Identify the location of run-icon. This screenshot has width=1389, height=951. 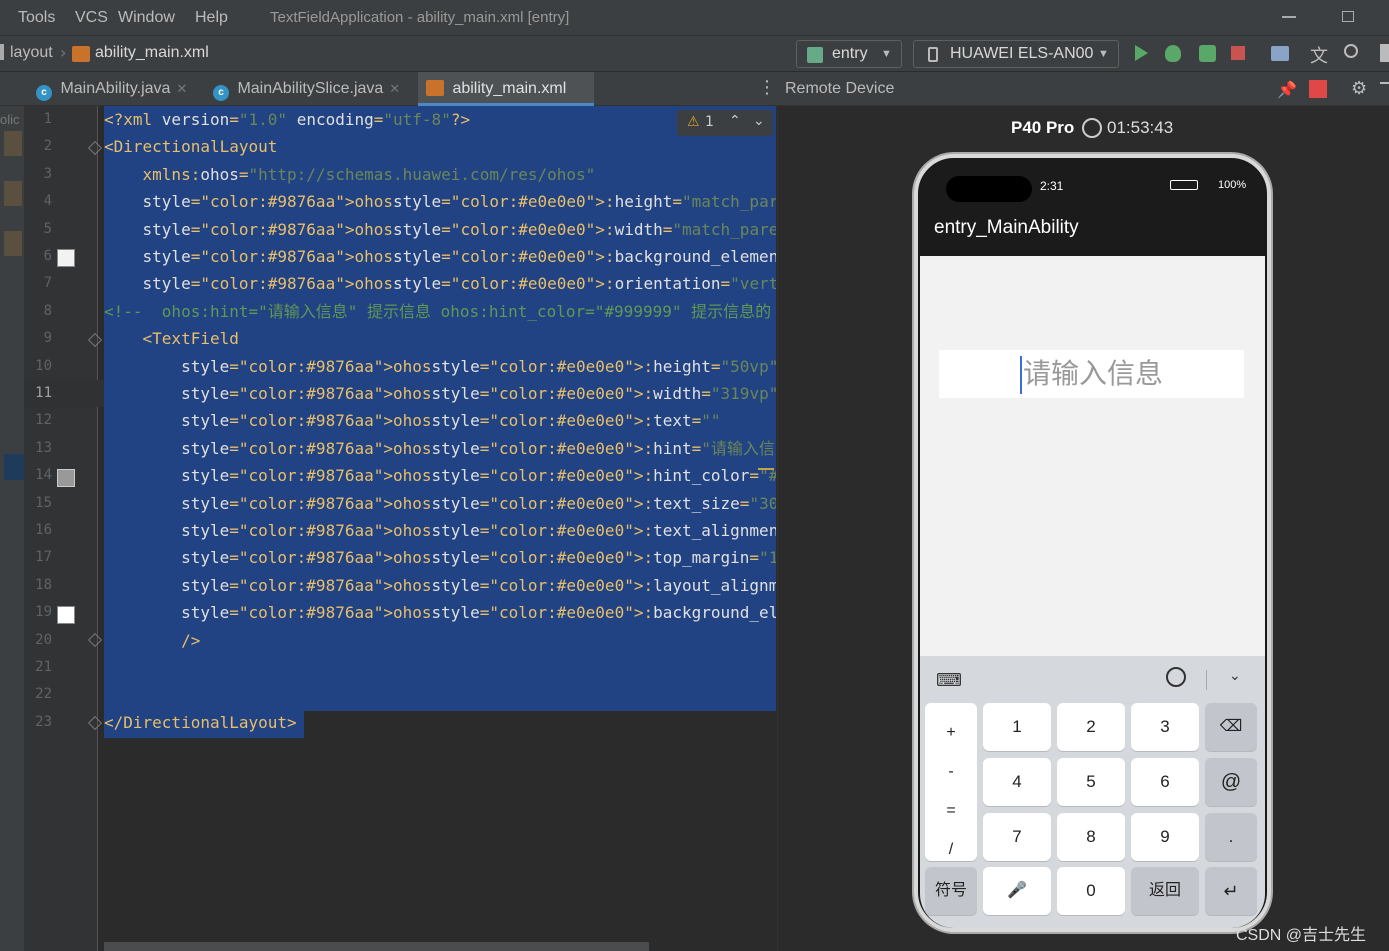
(1141, 53).